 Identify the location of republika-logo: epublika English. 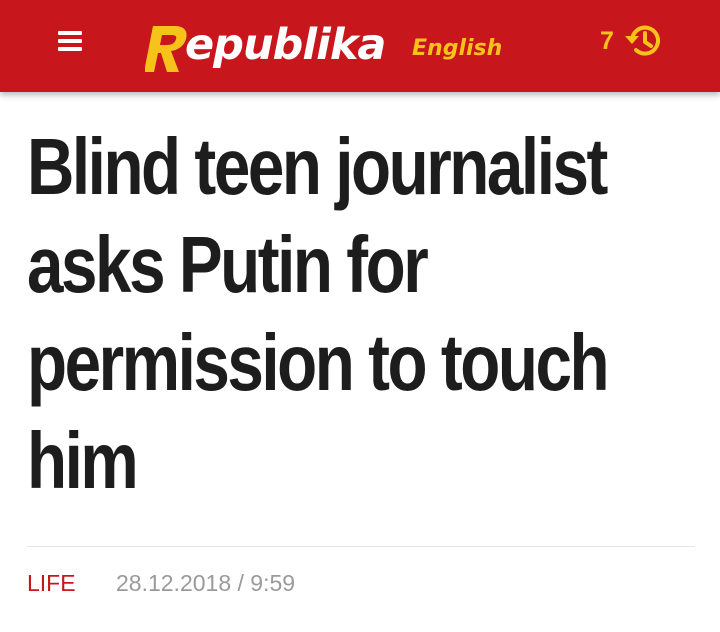
(325, 45).